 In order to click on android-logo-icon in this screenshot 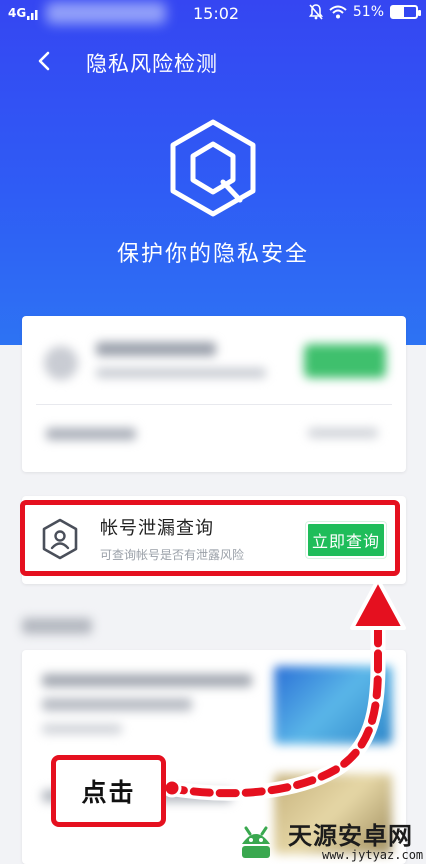, I will do `click(256, 842)`.